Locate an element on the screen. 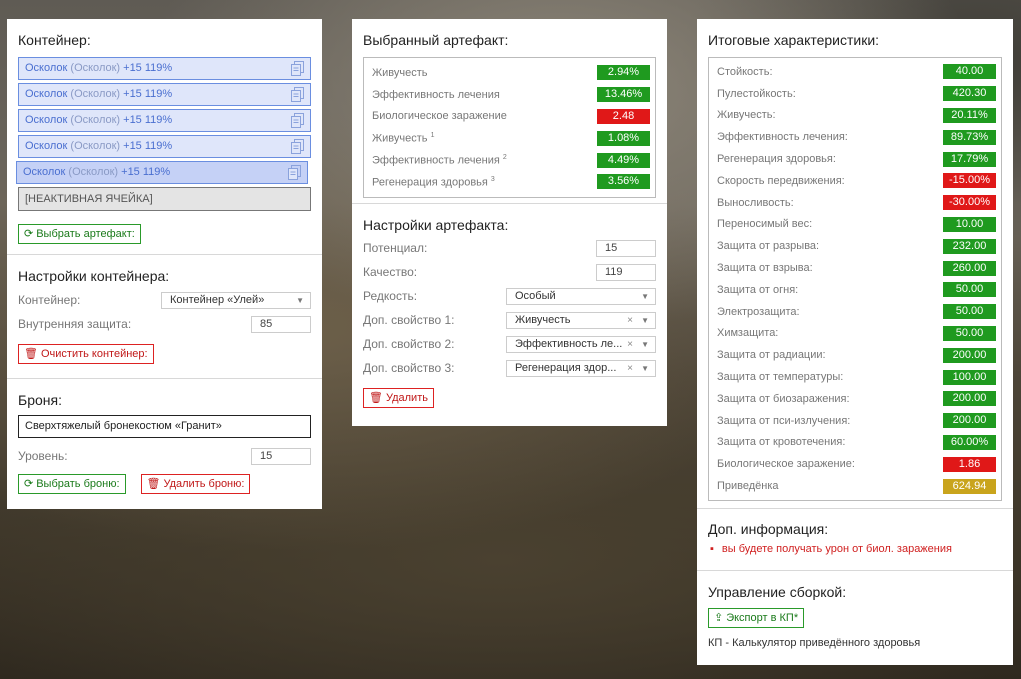  delete-artifact-button: 🗑 Удалить is located at coordinates (398, 398).